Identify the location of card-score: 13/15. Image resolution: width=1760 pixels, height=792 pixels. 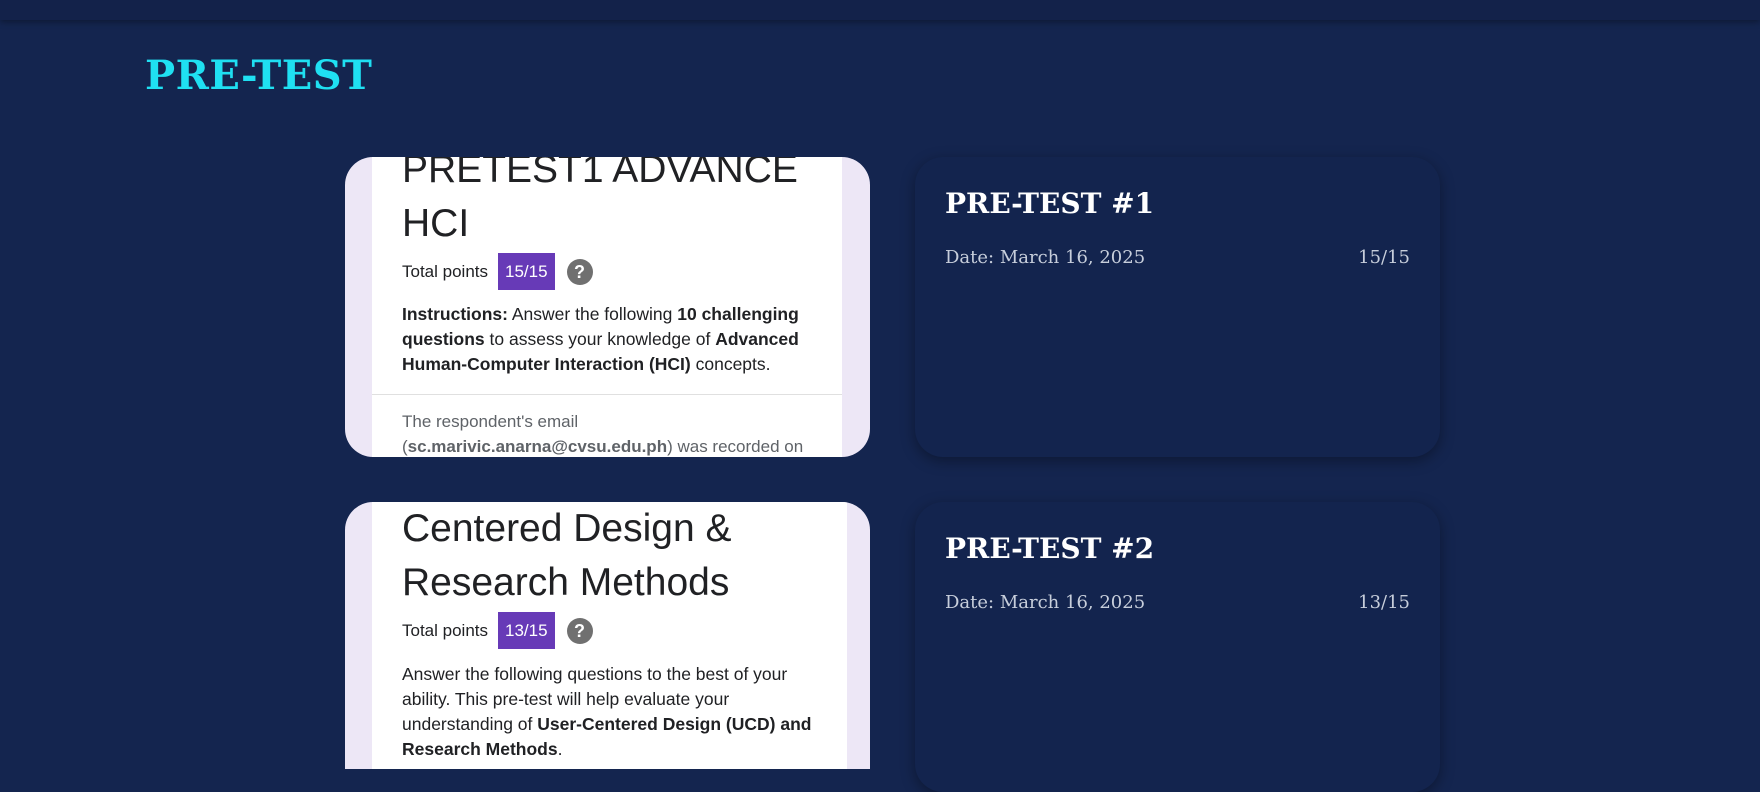
(1384, 602).